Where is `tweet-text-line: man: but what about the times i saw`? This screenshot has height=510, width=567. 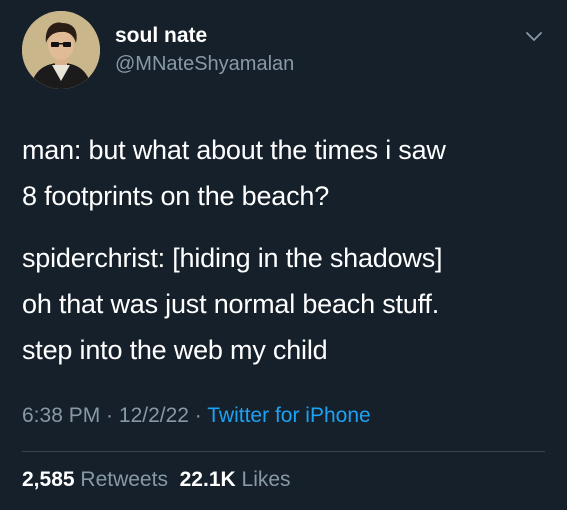
tweet-text-line: man: but what about the times i saw is located at coordinates (234, 150).